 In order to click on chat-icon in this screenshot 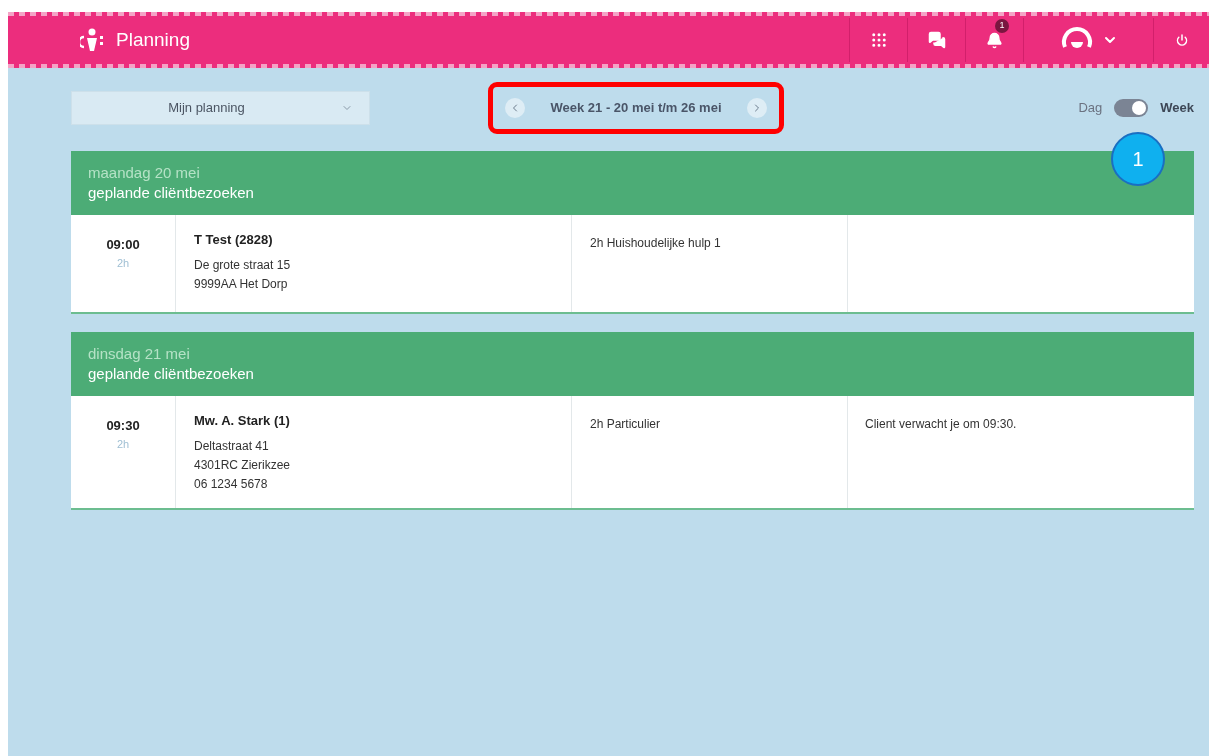, I will do `click(936, 40)`.